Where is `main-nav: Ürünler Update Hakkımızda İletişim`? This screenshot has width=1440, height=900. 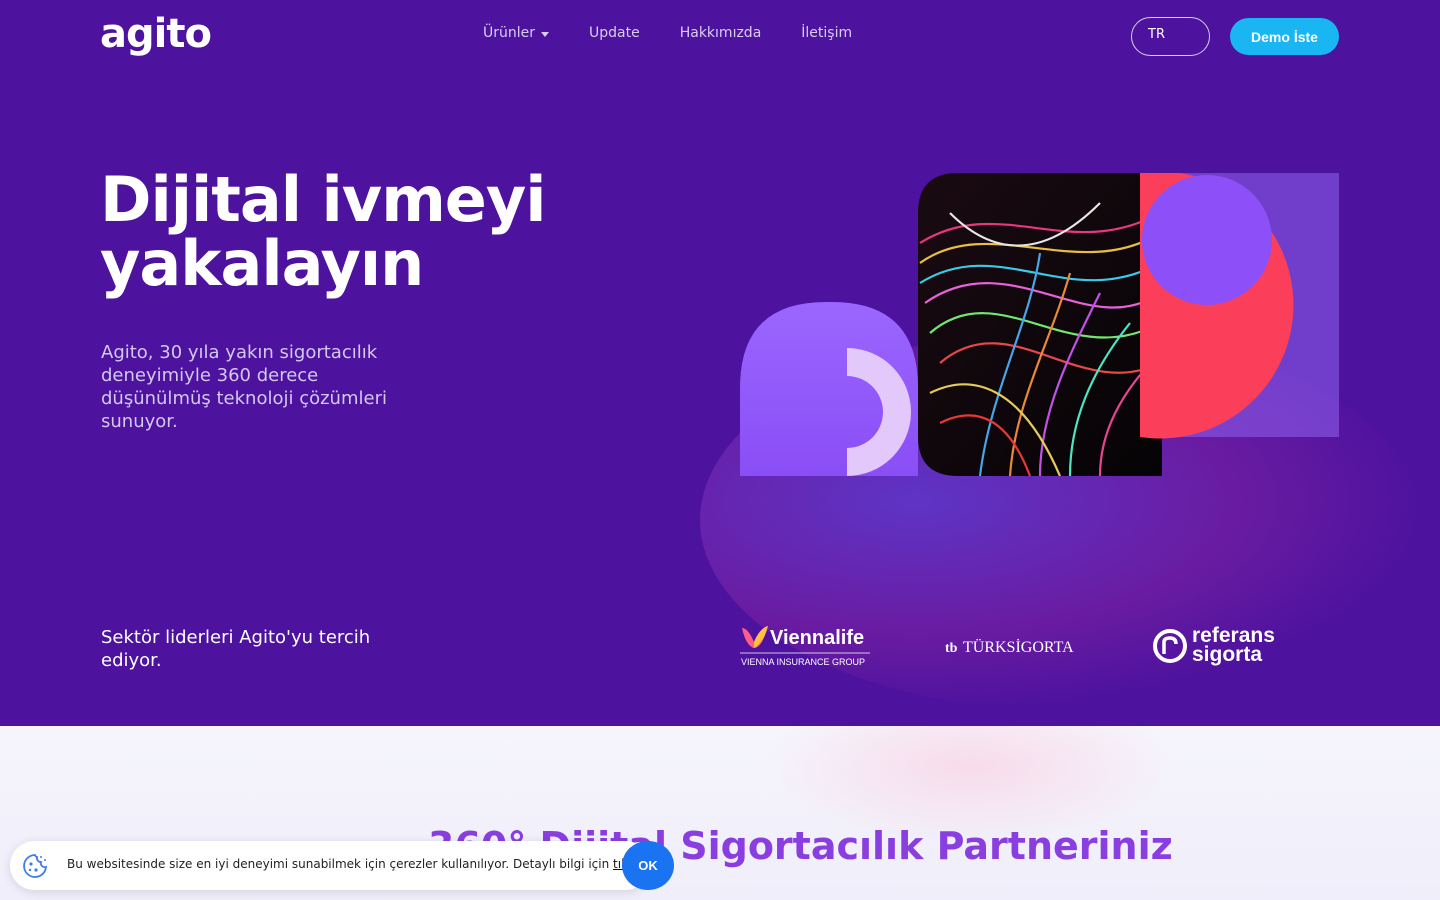 main-nav: Ürünler Update Hakkımızda İletişim is located at coordinates (667, 33).